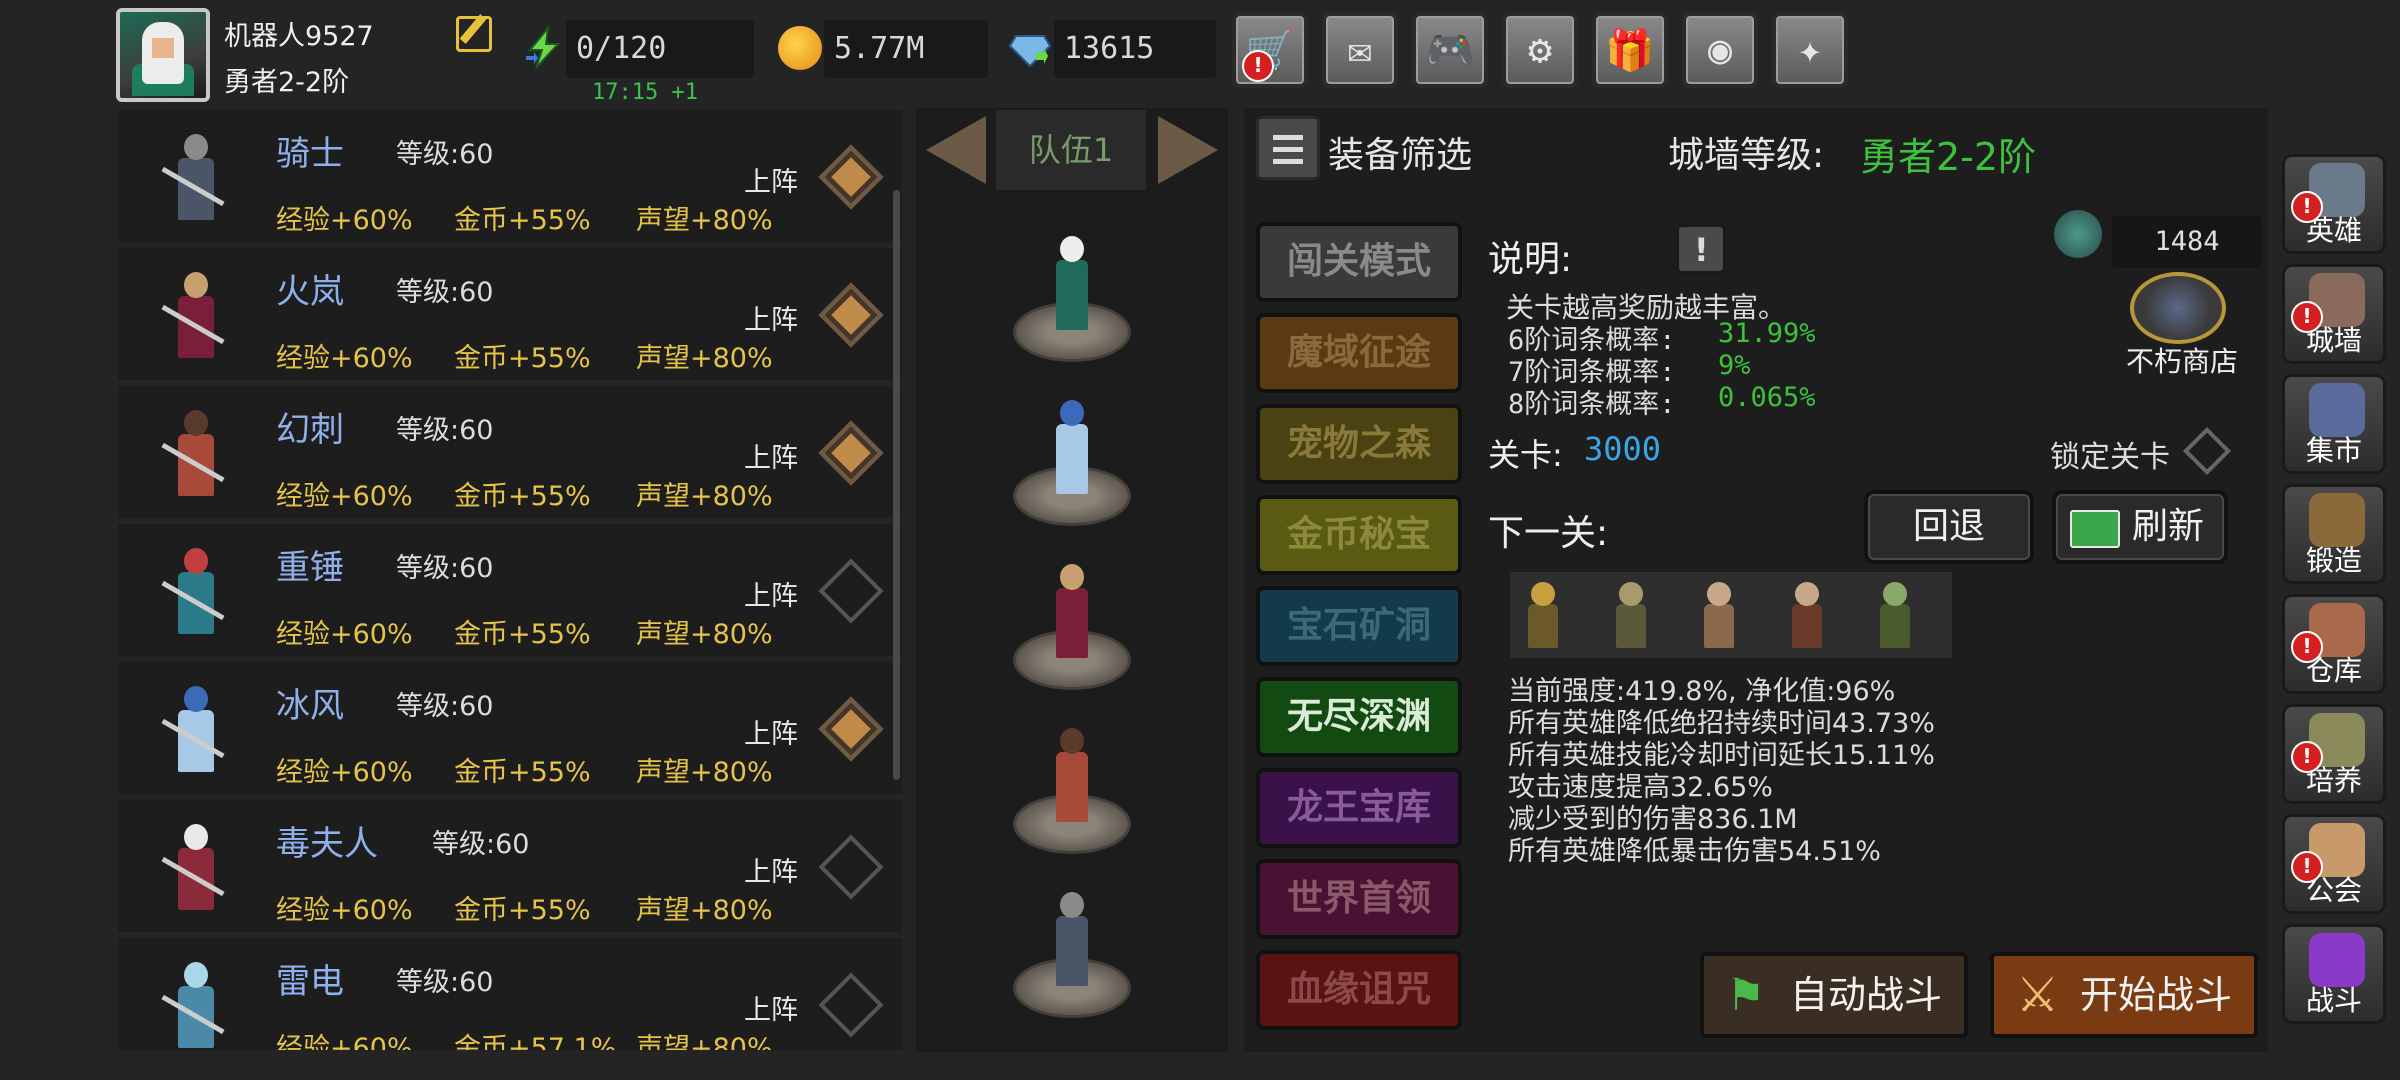 Image resolution: width=2400 pixels, height=1080 pixels. What do you see at coordinates (510, 314) in the screenshot?
I see `hero-row: 火岚 等级:60 经验+60% 金币+55% 声望+80% 上阵` at bounding box center [510, 314].